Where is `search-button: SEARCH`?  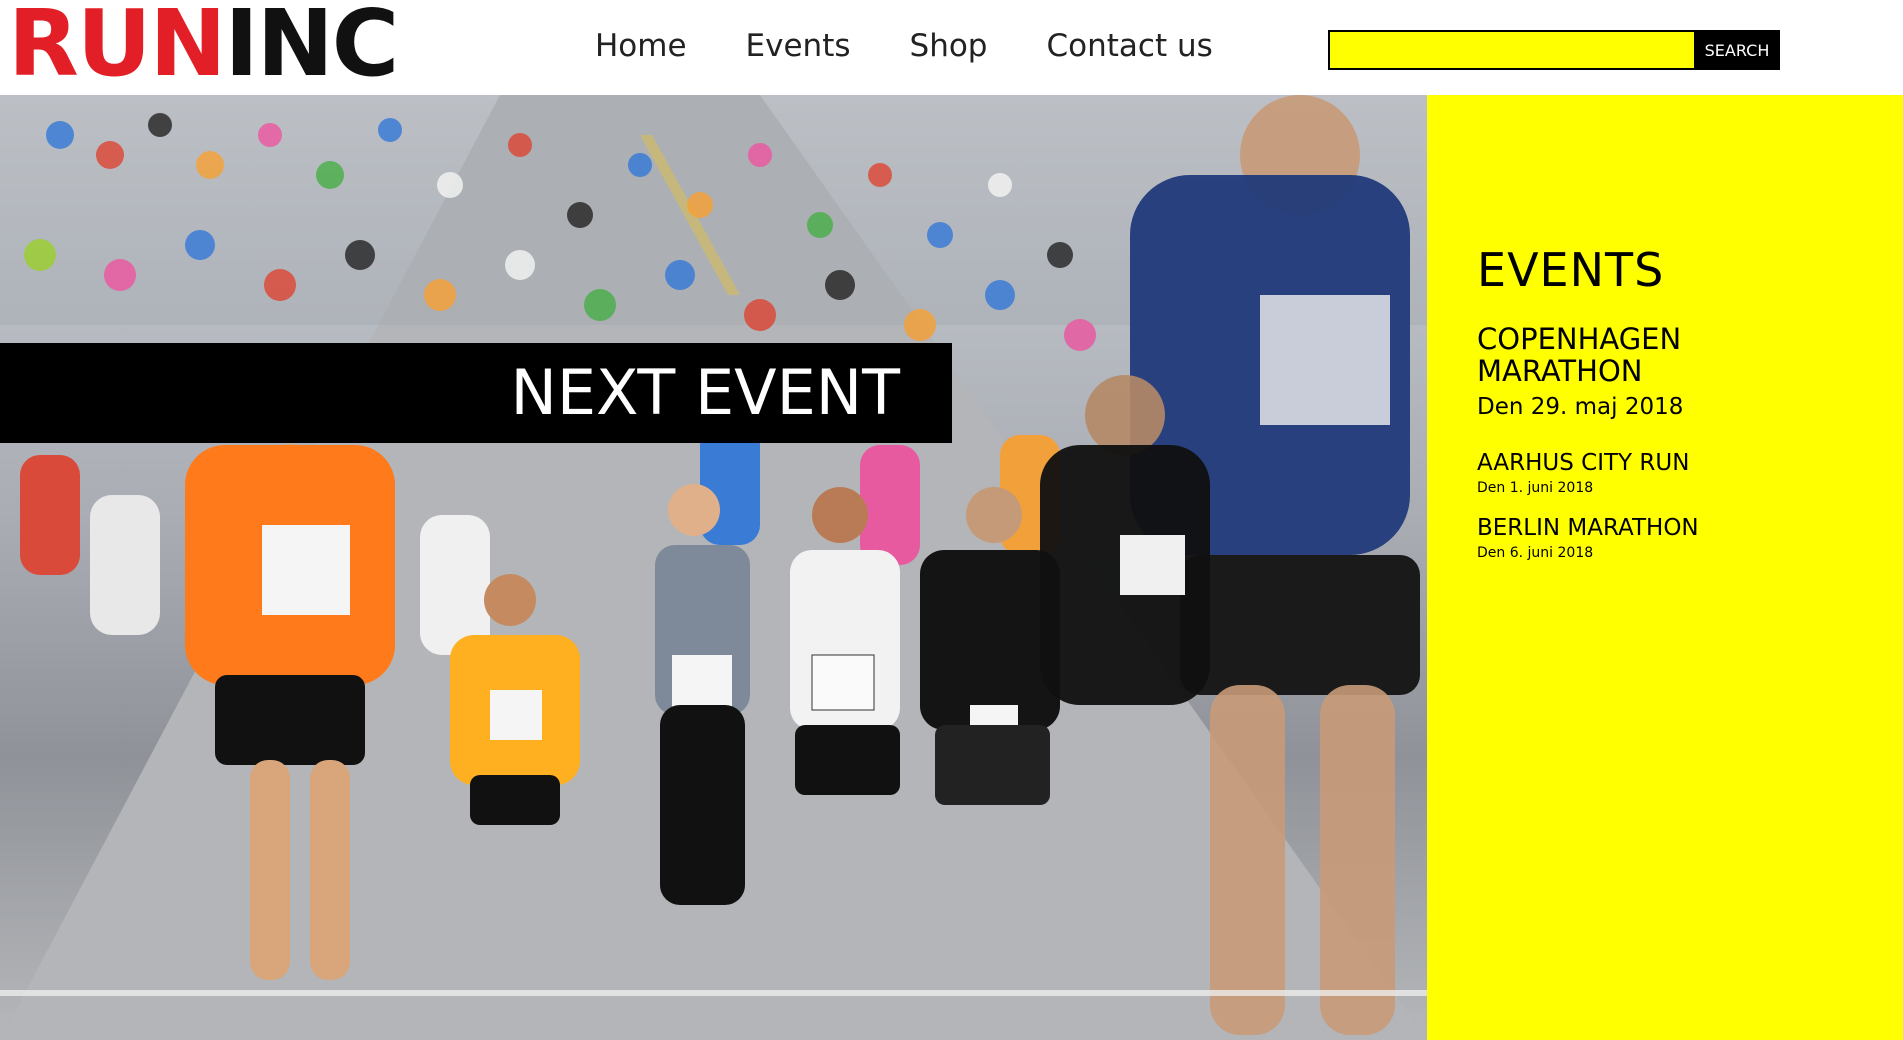
search-button: SEARCH is located at coordinates (1737, 50).